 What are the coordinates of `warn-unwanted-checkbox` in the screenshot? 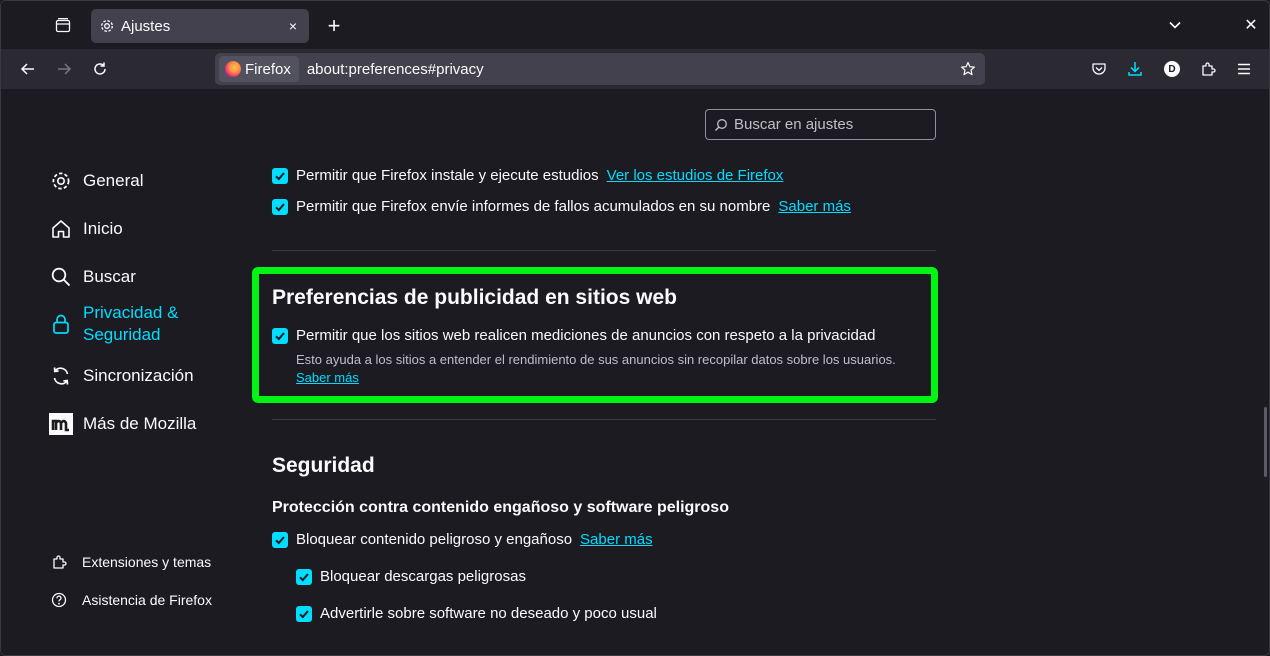 It's located at (304, 613).